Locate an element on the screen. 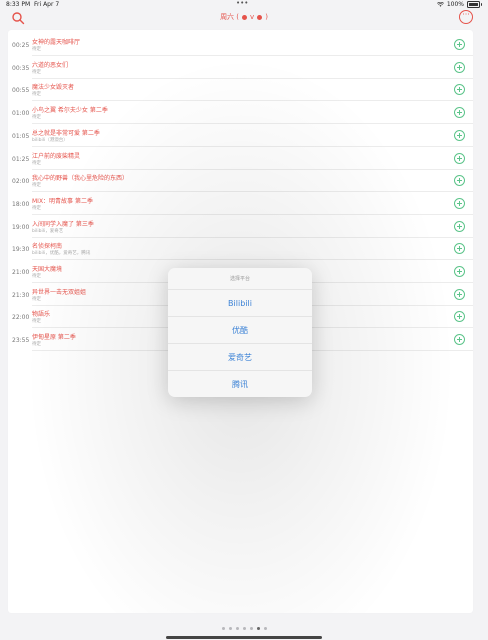  schedule-row: 00:55 魔法少女毁灭者 待定 is located at coordinates (240, 90).